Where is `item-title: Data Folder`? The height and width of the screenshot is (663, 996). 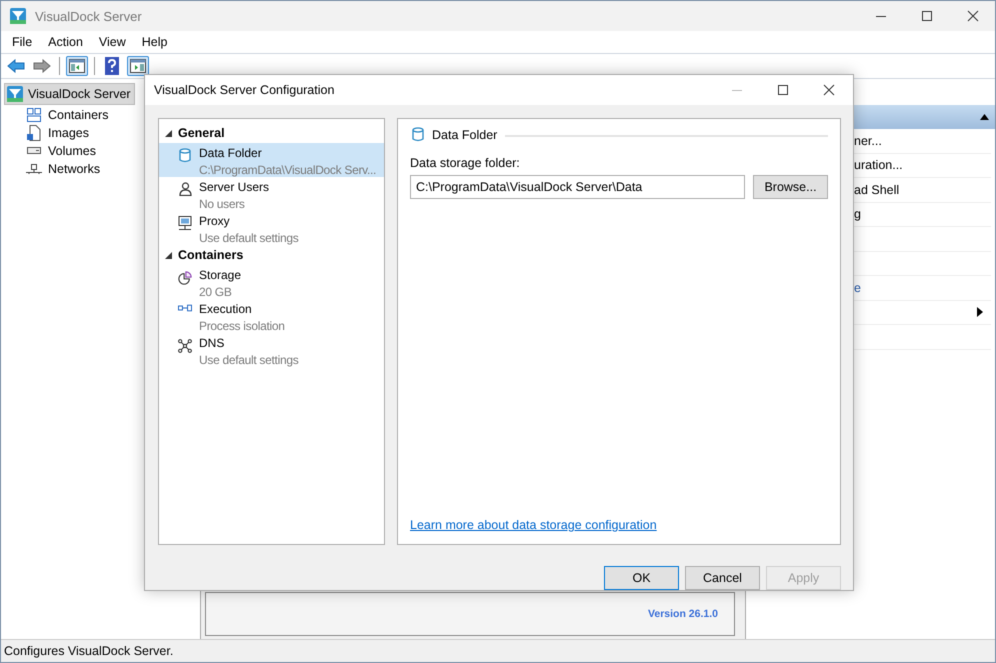 item-title: Data Folder is located at coordinates (231, 153).